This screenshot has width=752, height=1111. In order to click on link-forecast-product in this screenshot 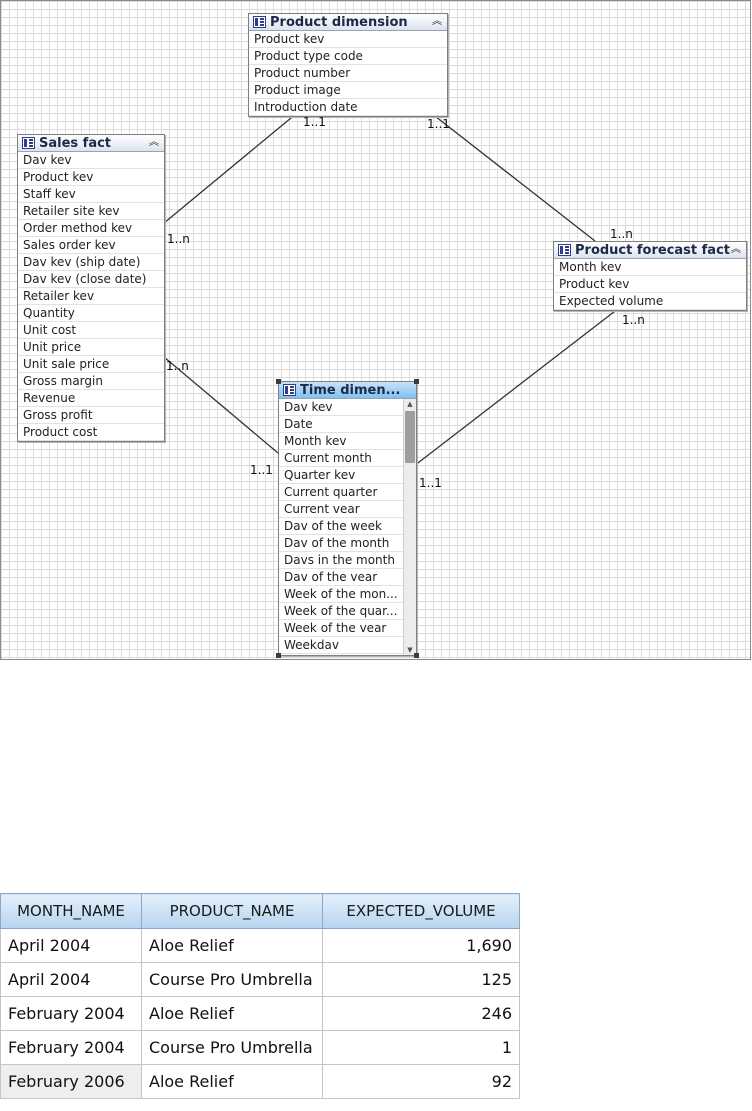, I will do `click(513, 177)`.